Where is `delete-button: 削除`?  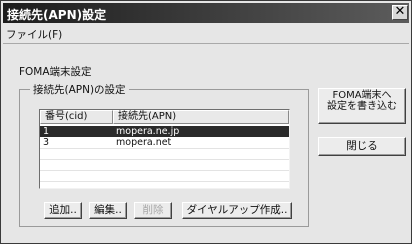 delete-button: 削除 is located at coordinates (153, 210).